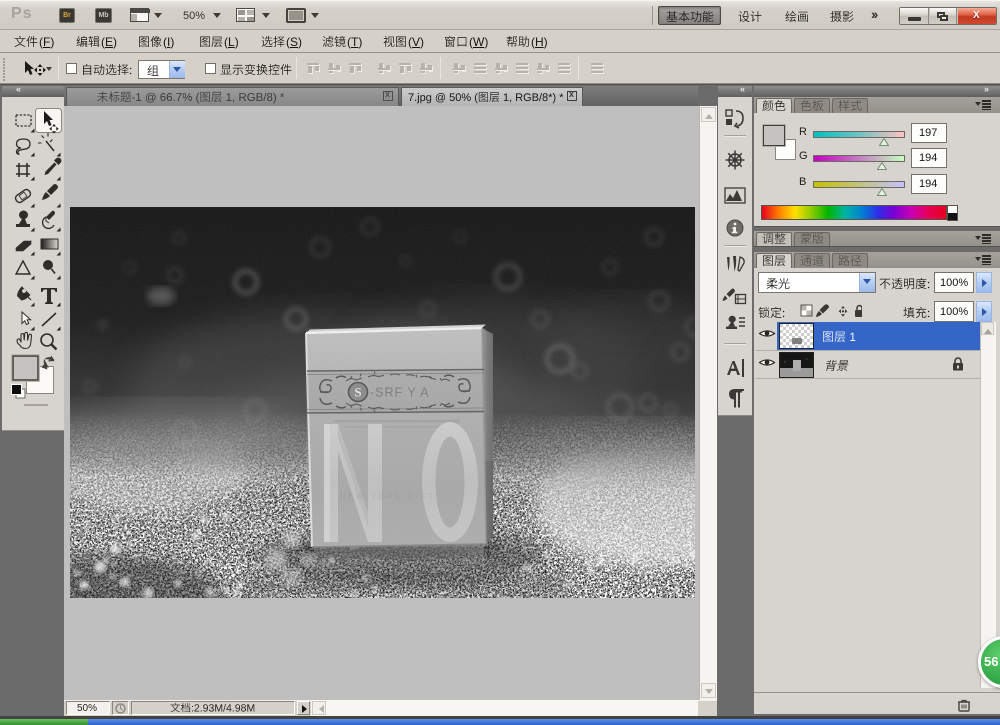  Describe the element at coordinates (400, 393) in the screenshot. I see `svg-text: -SRF Y A` at that location.